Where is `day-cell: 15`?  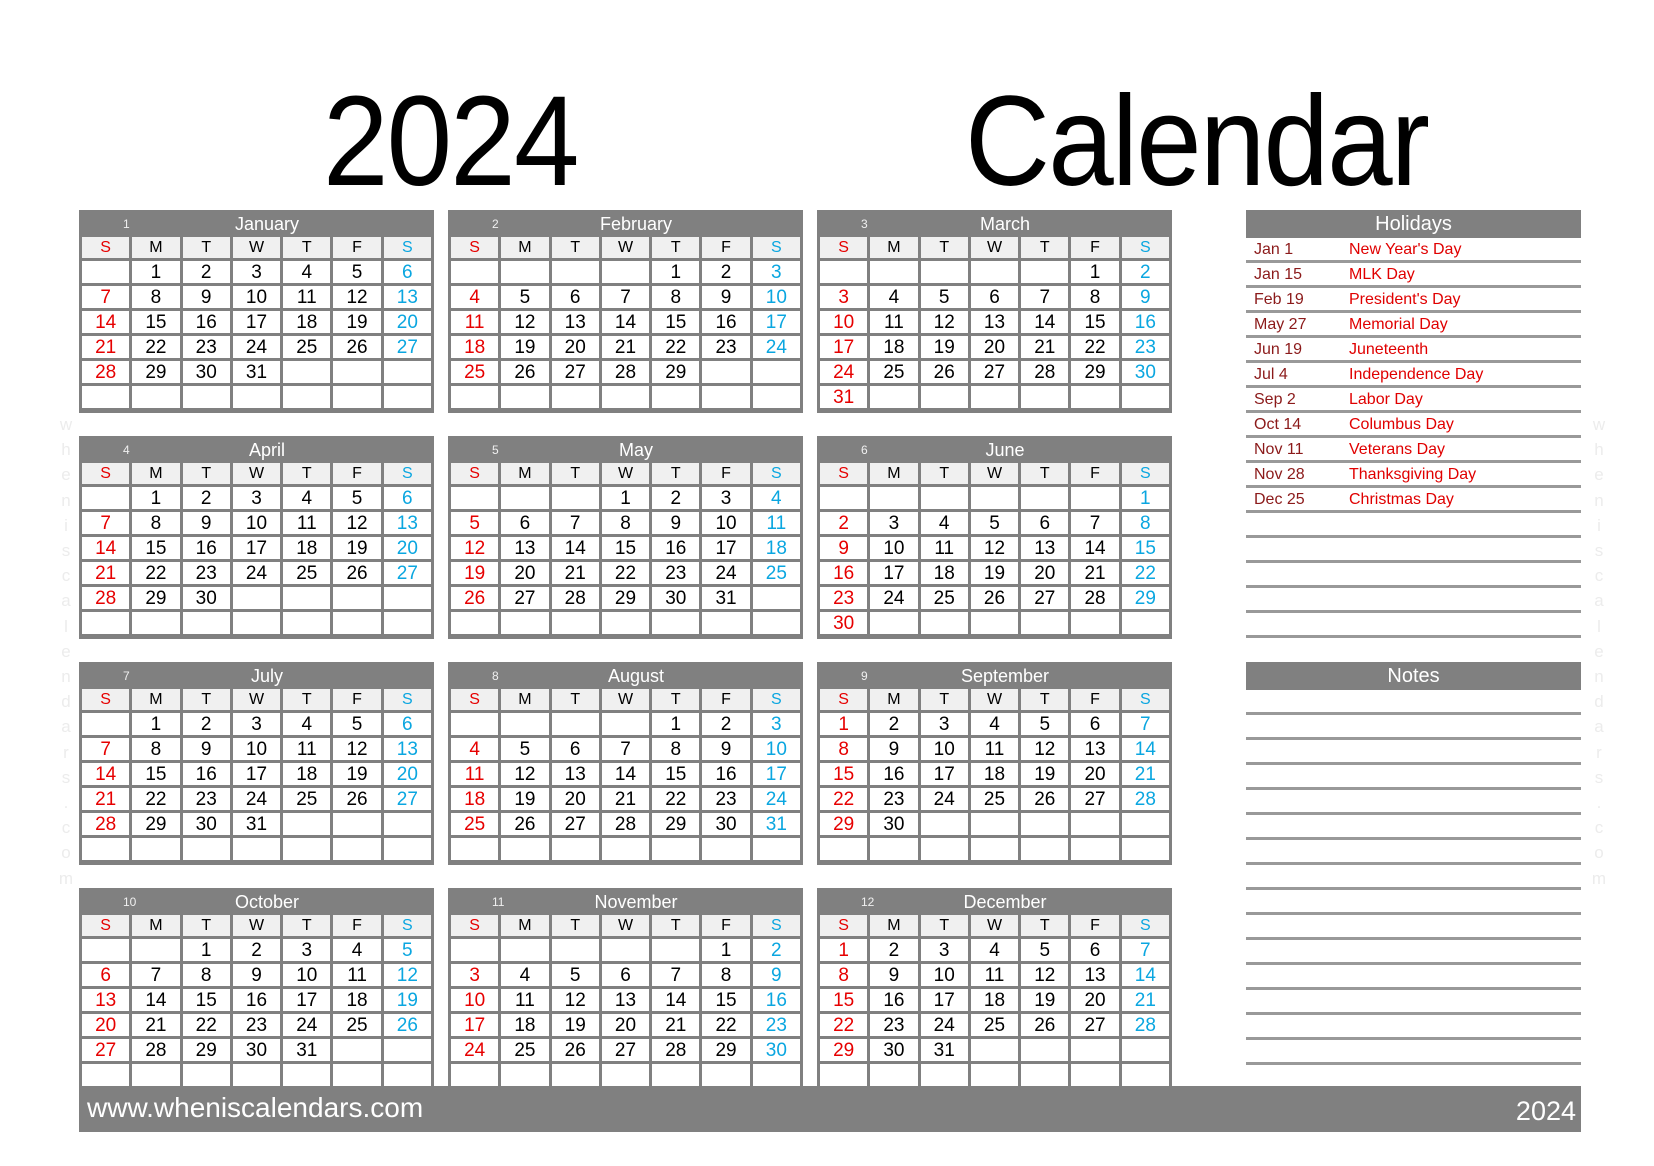 day-cell: 15 is located at coordinates (844, 1000).